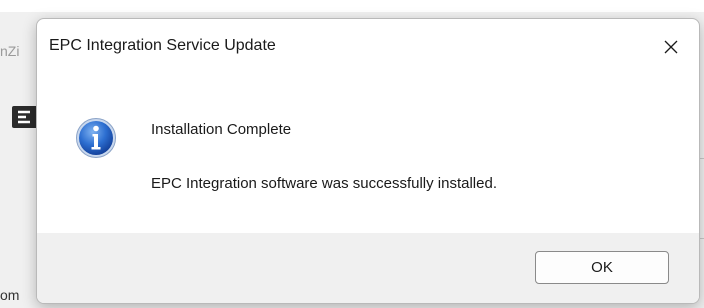  I want to click on ok-button: OK, so click(602, 267).